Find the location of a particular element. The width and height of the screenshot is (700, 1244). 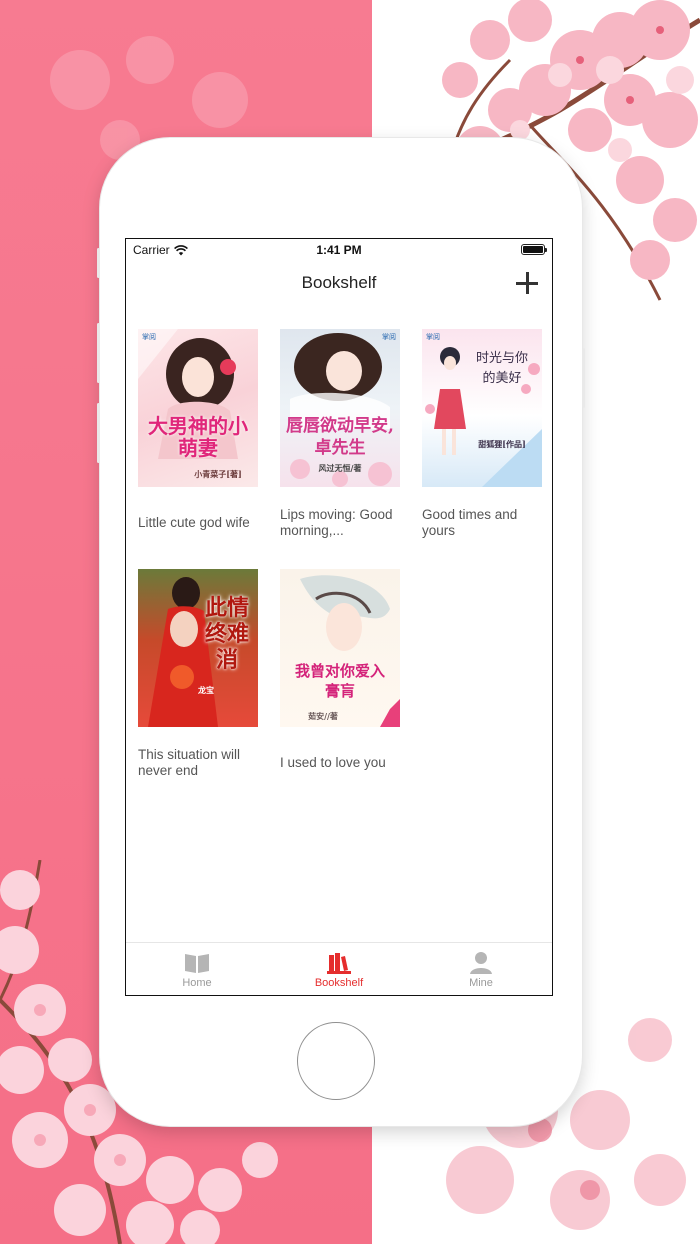

book-item: 我曾对你爱入膏肓 茹安//著 I used to love you is located at coordinates (340, 669).